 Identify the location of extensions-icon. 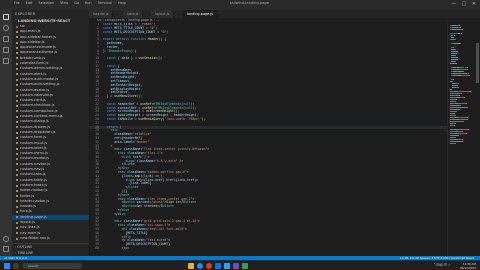
(6, 61).